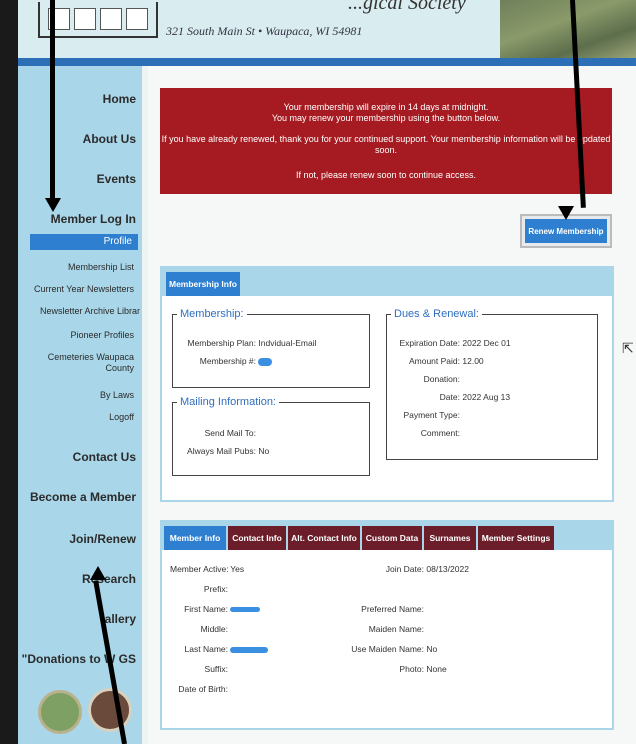 This screenshot has width=636, height=744. What do you see at coordinates (392, 609) in the screenshot?
I see `preferred-name-label: Preferred Name:` at bounding box center [392, 609].